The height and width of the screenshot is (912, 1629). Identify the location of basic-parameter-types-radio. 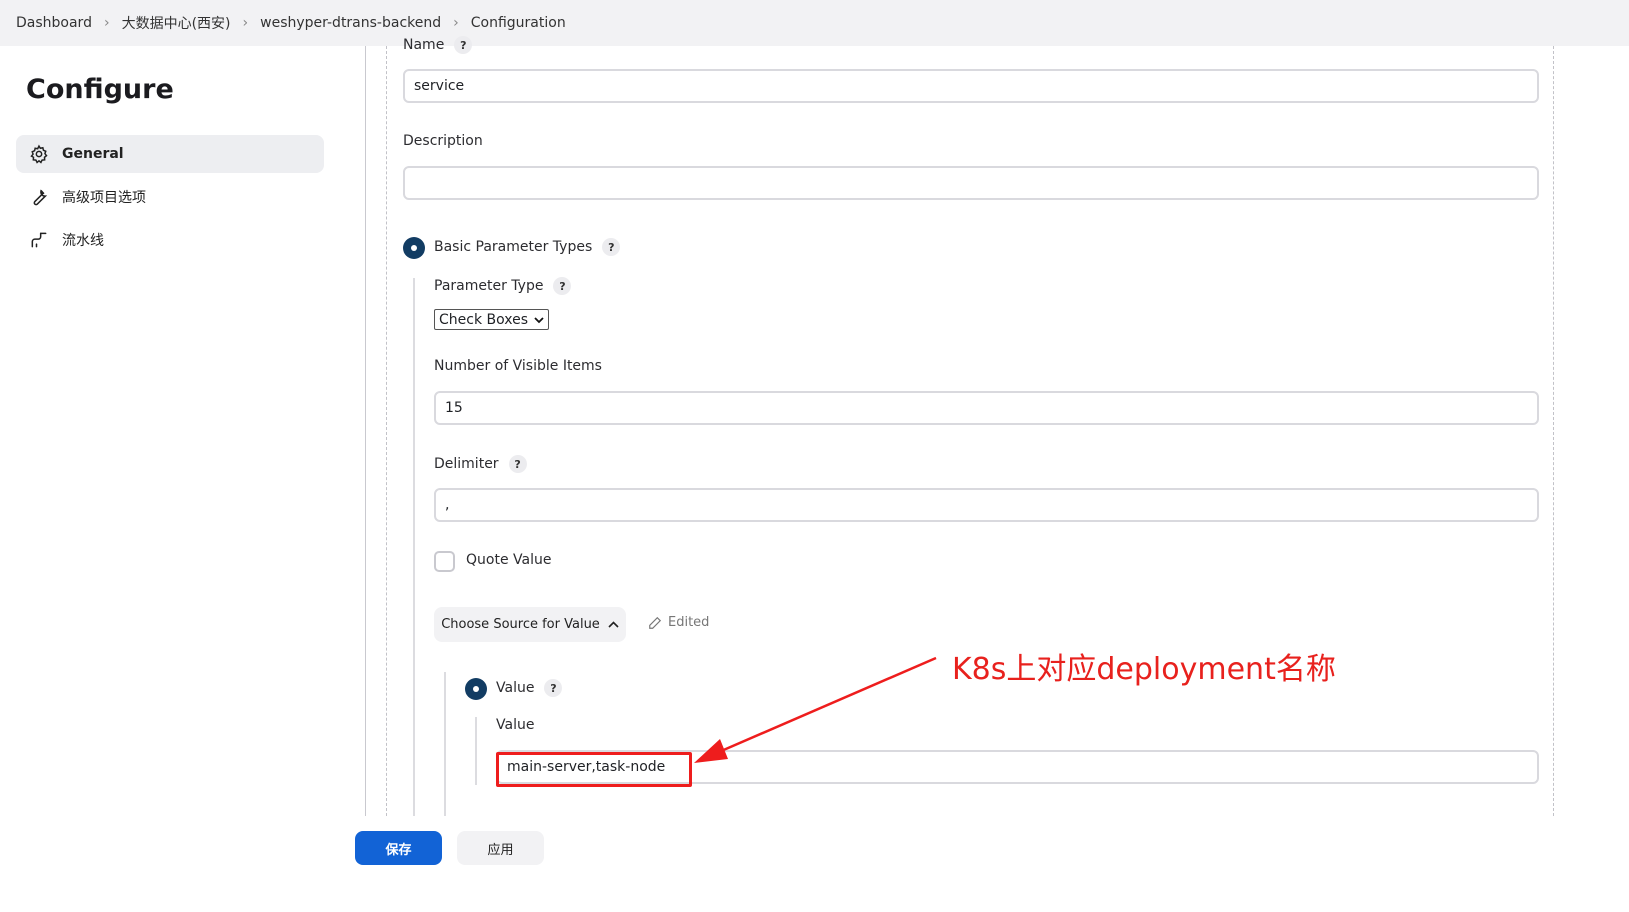
(414, 248).